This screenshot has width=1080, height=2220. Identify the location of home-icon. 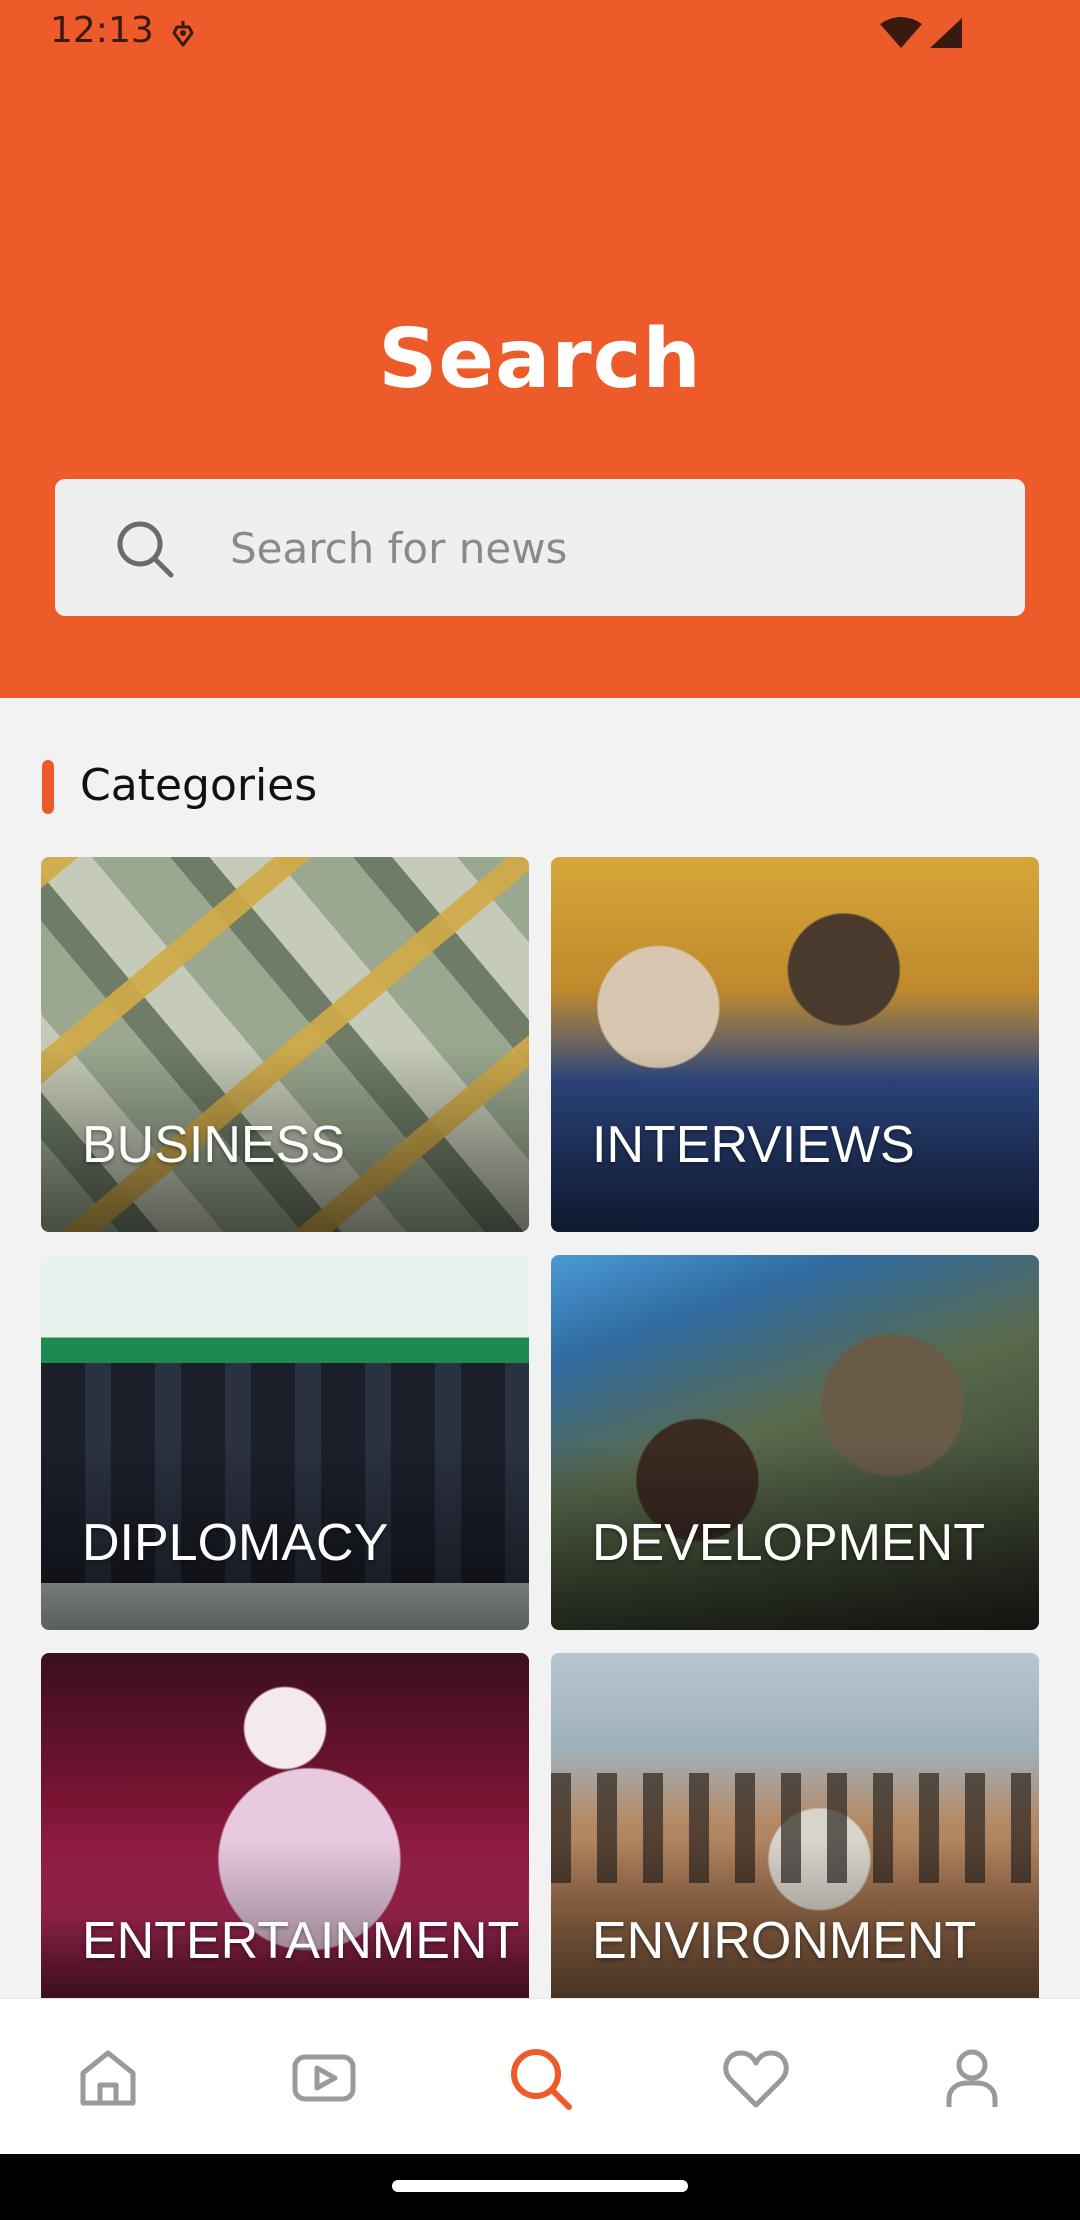
(108, 2078).